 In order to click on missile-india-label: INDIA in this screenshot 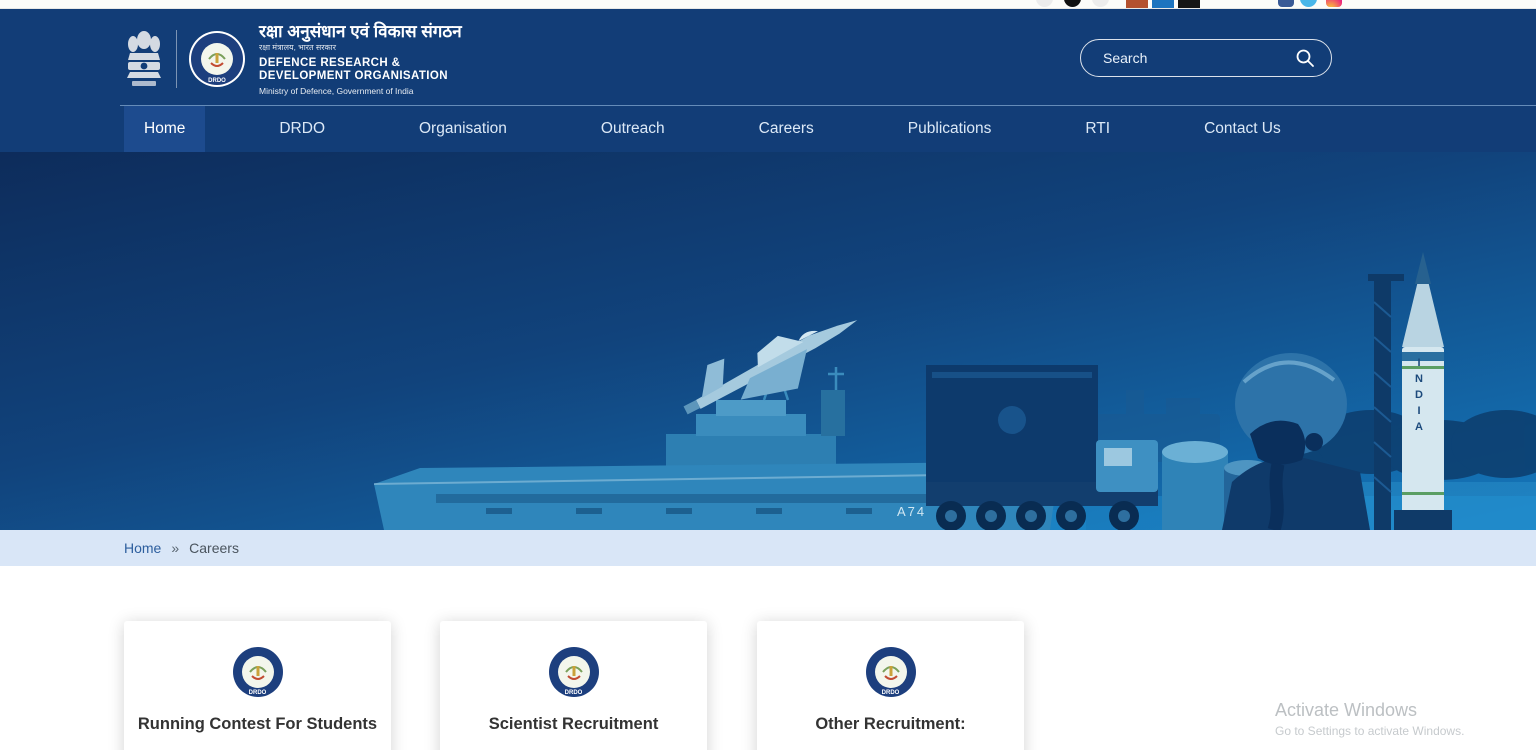, I will do `click(1419, 397)`.